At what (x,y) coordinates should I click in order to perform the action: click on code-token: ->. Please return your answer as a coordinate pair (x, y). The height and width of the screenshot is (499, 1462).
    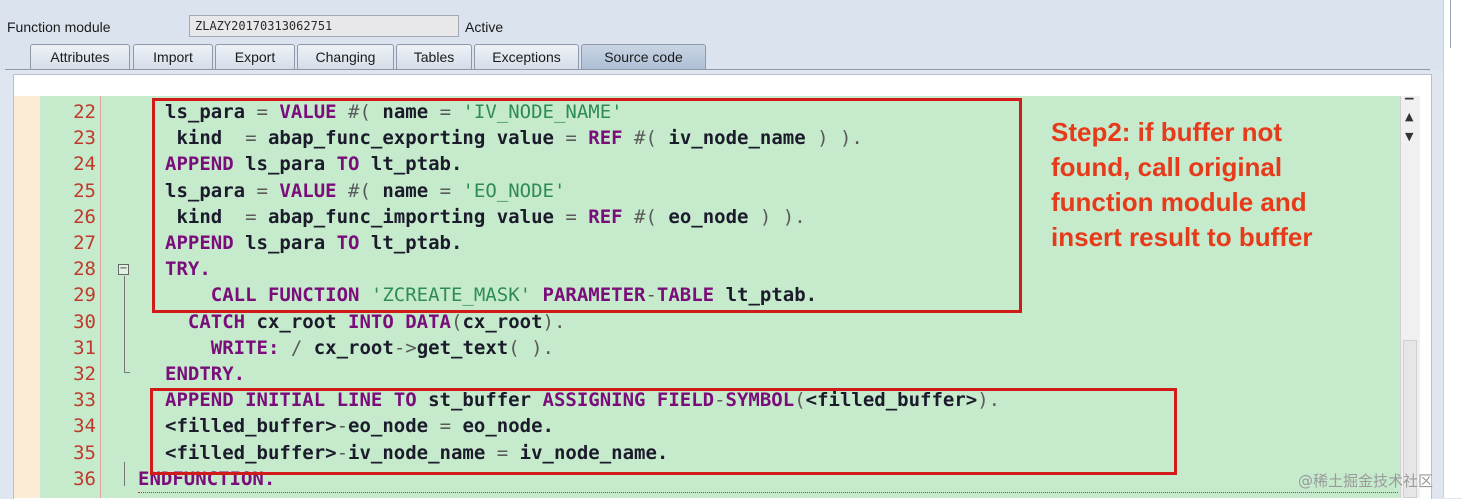
    Looking at the image, I should click on (405, 347).